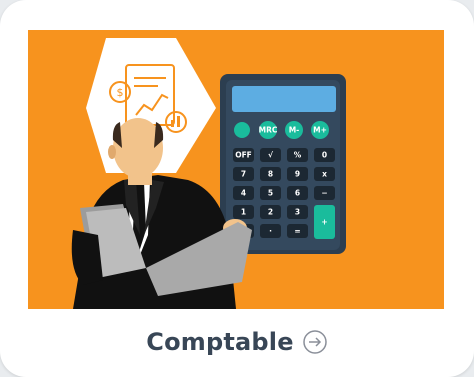 Image resolution: width=474 pixels, height=377 pixels. Describe the element at coordinates (243, 212) in the screenshot. I see `calc-key-label: 1` at that location.